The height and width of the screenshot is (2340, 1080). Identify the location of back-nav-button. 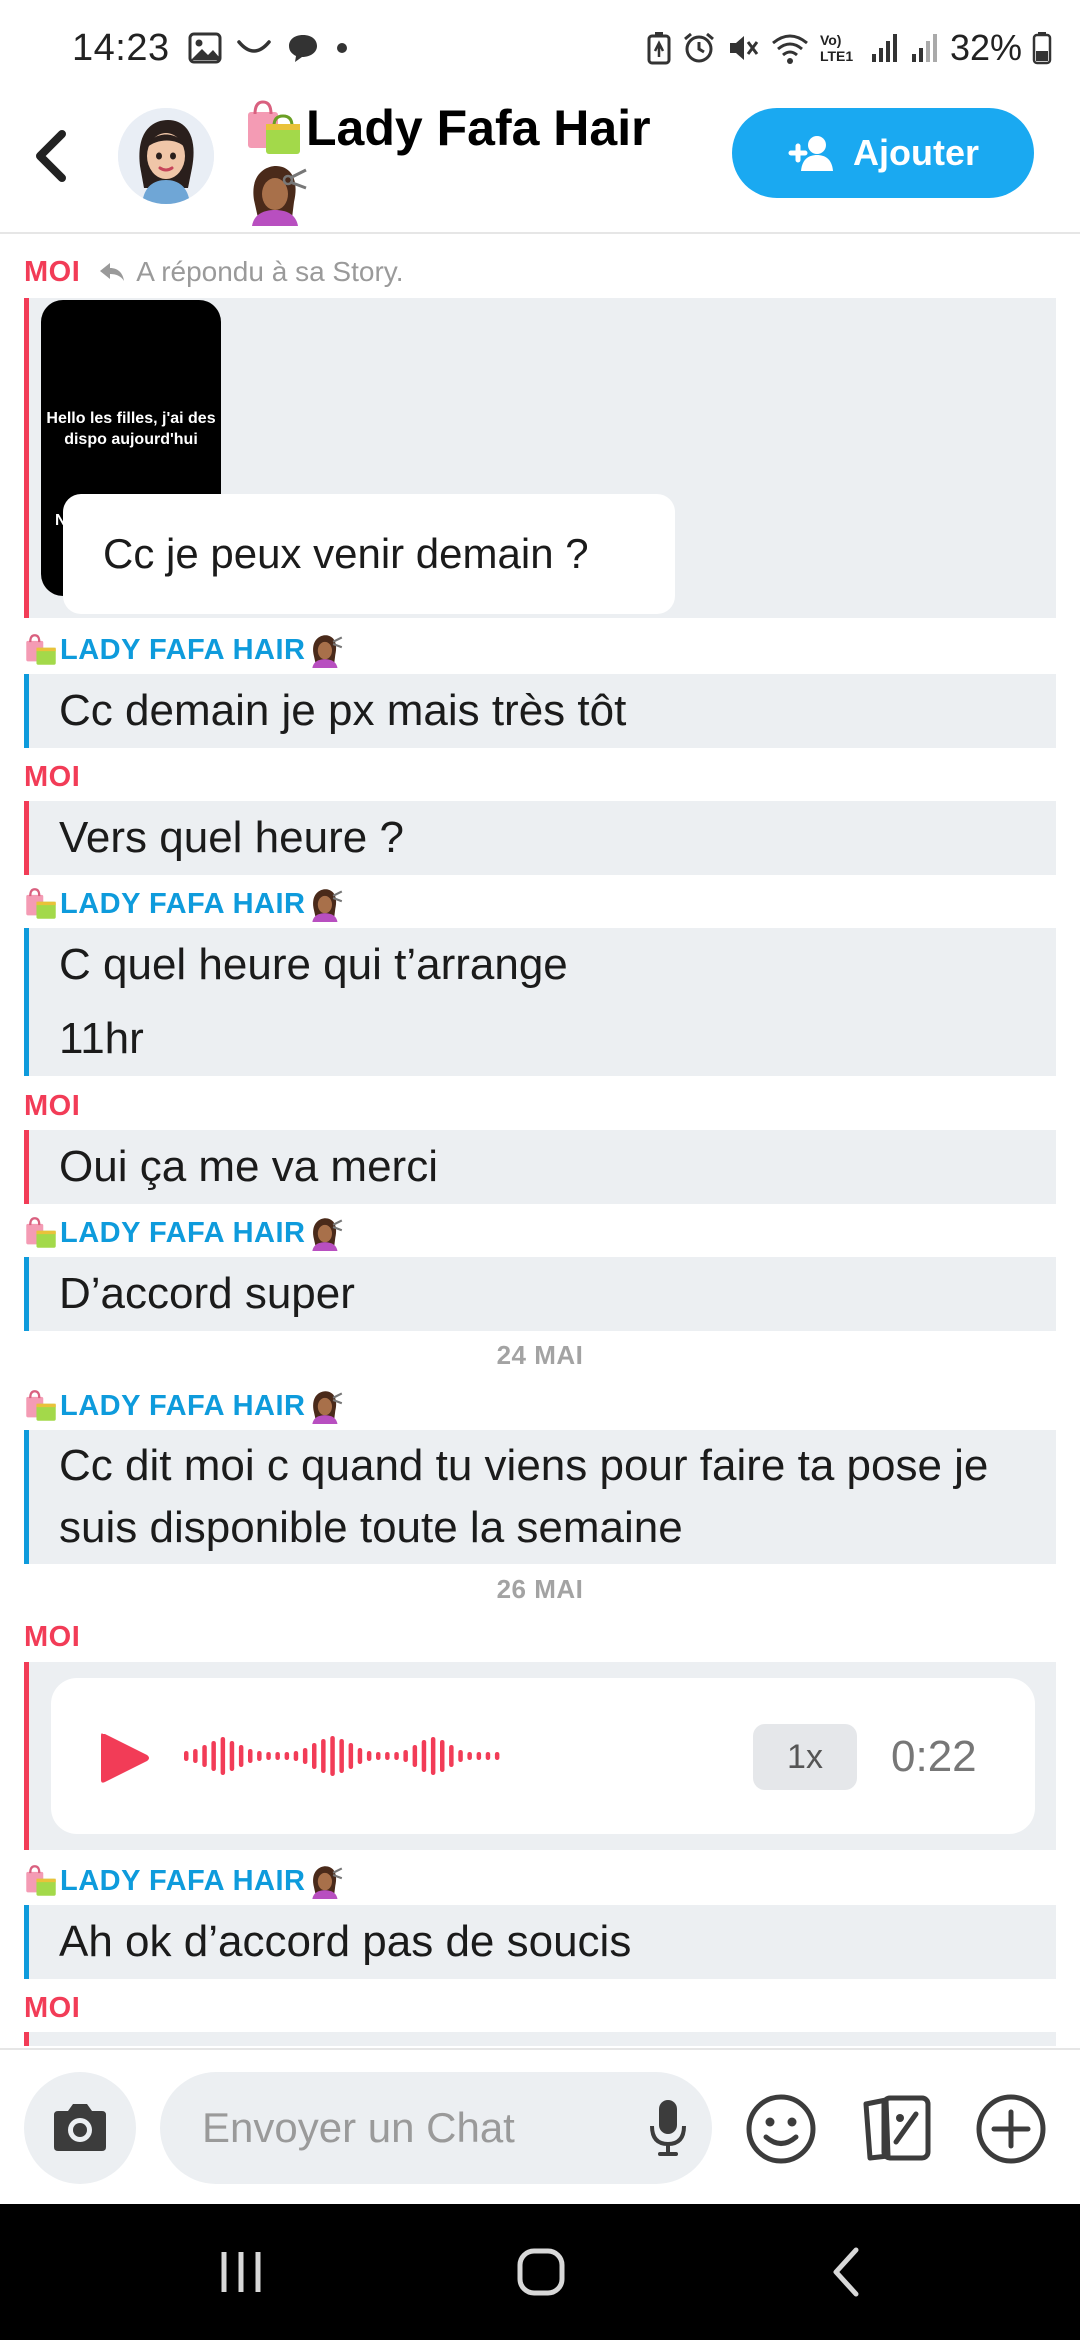
(847, 2272).